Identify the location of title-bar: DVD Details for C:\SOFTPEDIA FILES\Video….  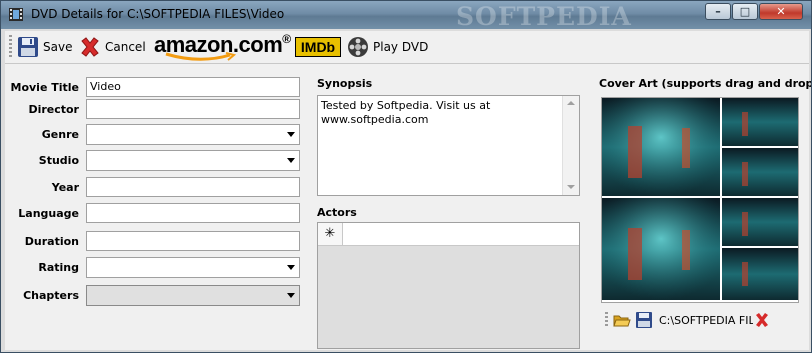
(406, 16).